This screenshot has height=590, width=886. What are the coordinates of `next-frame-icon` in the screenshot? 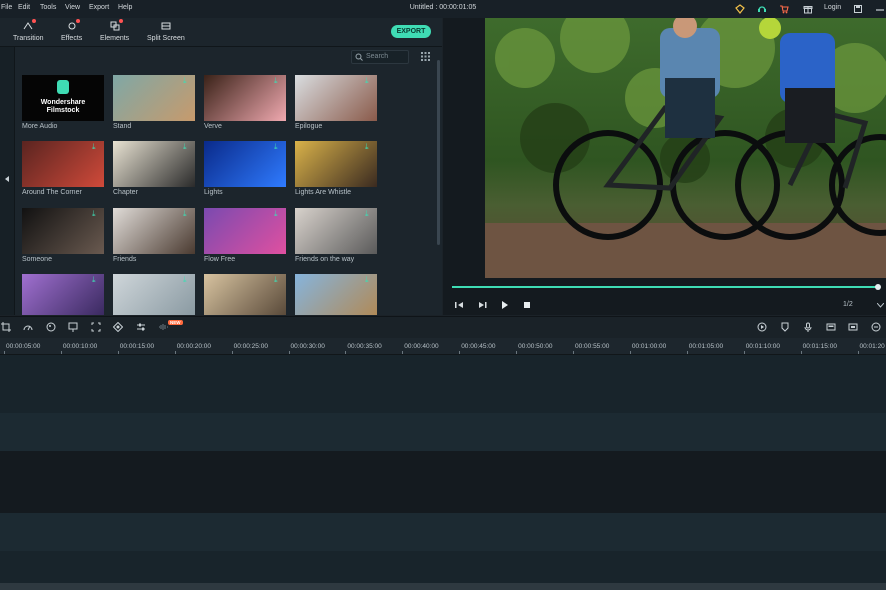 It's located at (482, 305).